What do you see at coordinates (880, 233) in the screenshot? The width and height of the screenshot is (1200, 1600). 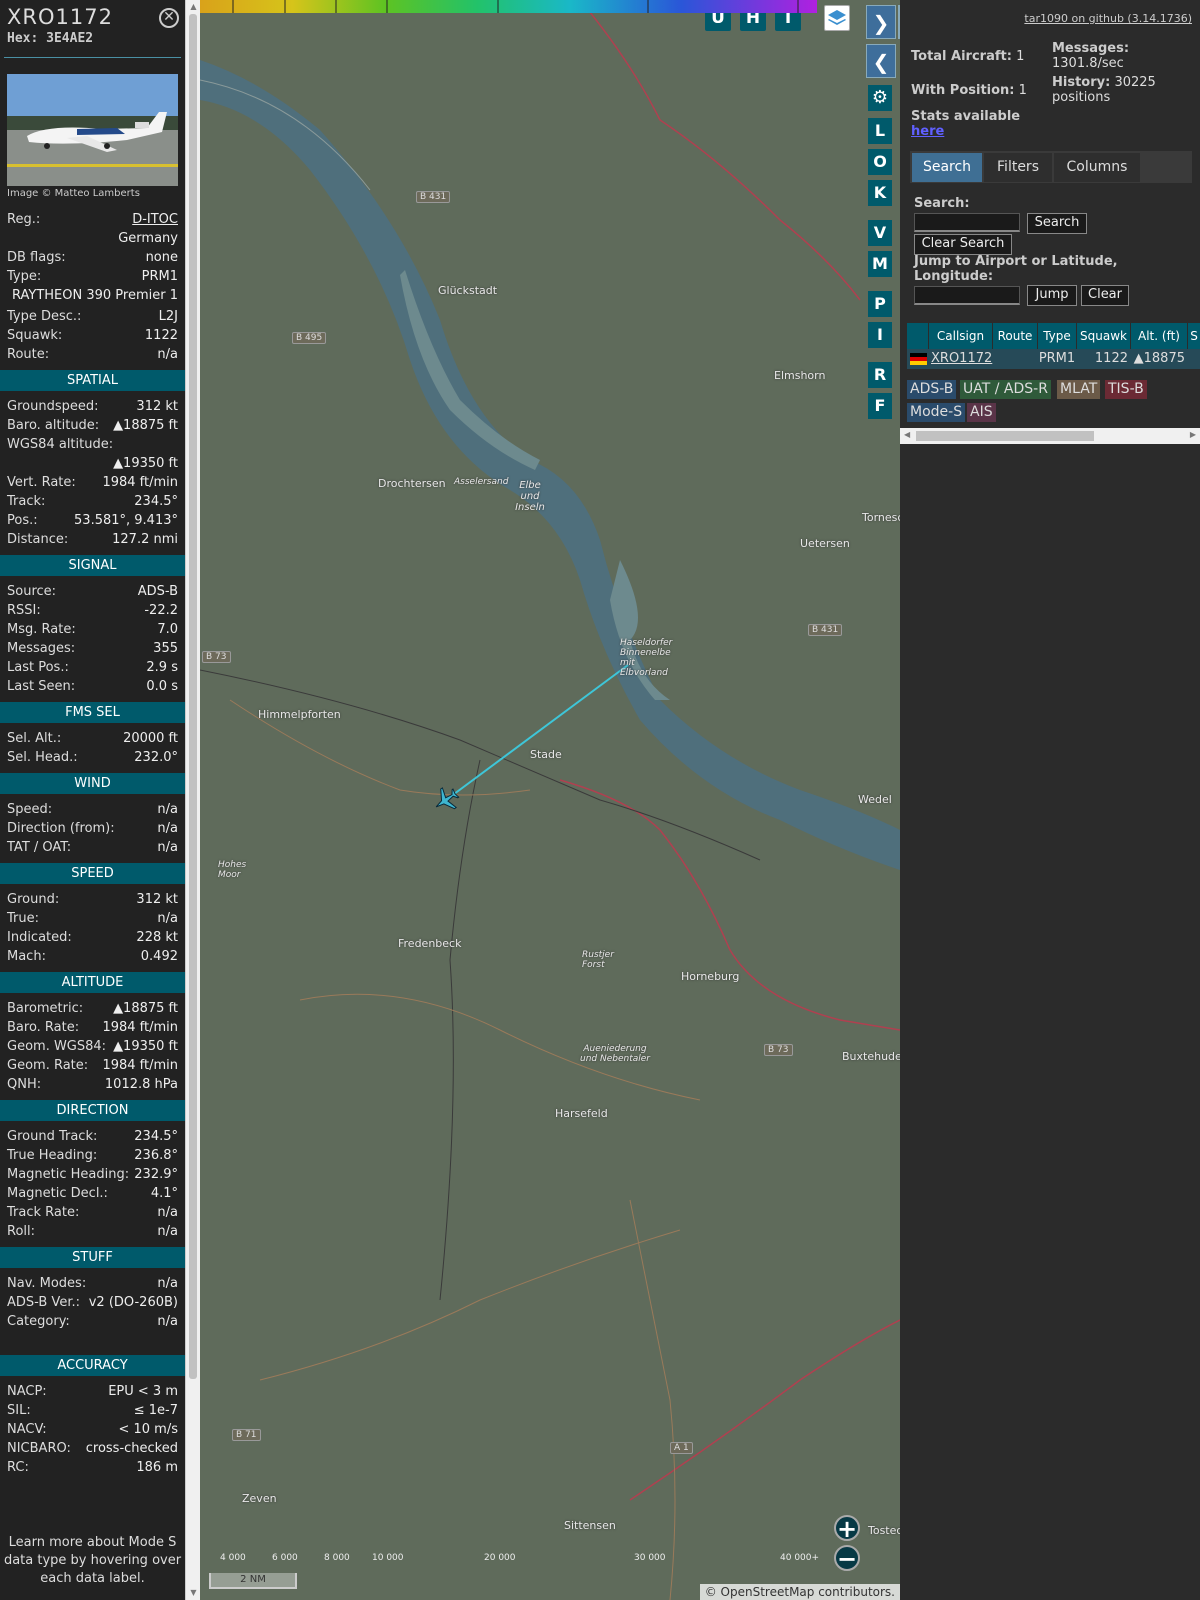 I see `toggle-v-button: V` at bounding box center [880, 233].